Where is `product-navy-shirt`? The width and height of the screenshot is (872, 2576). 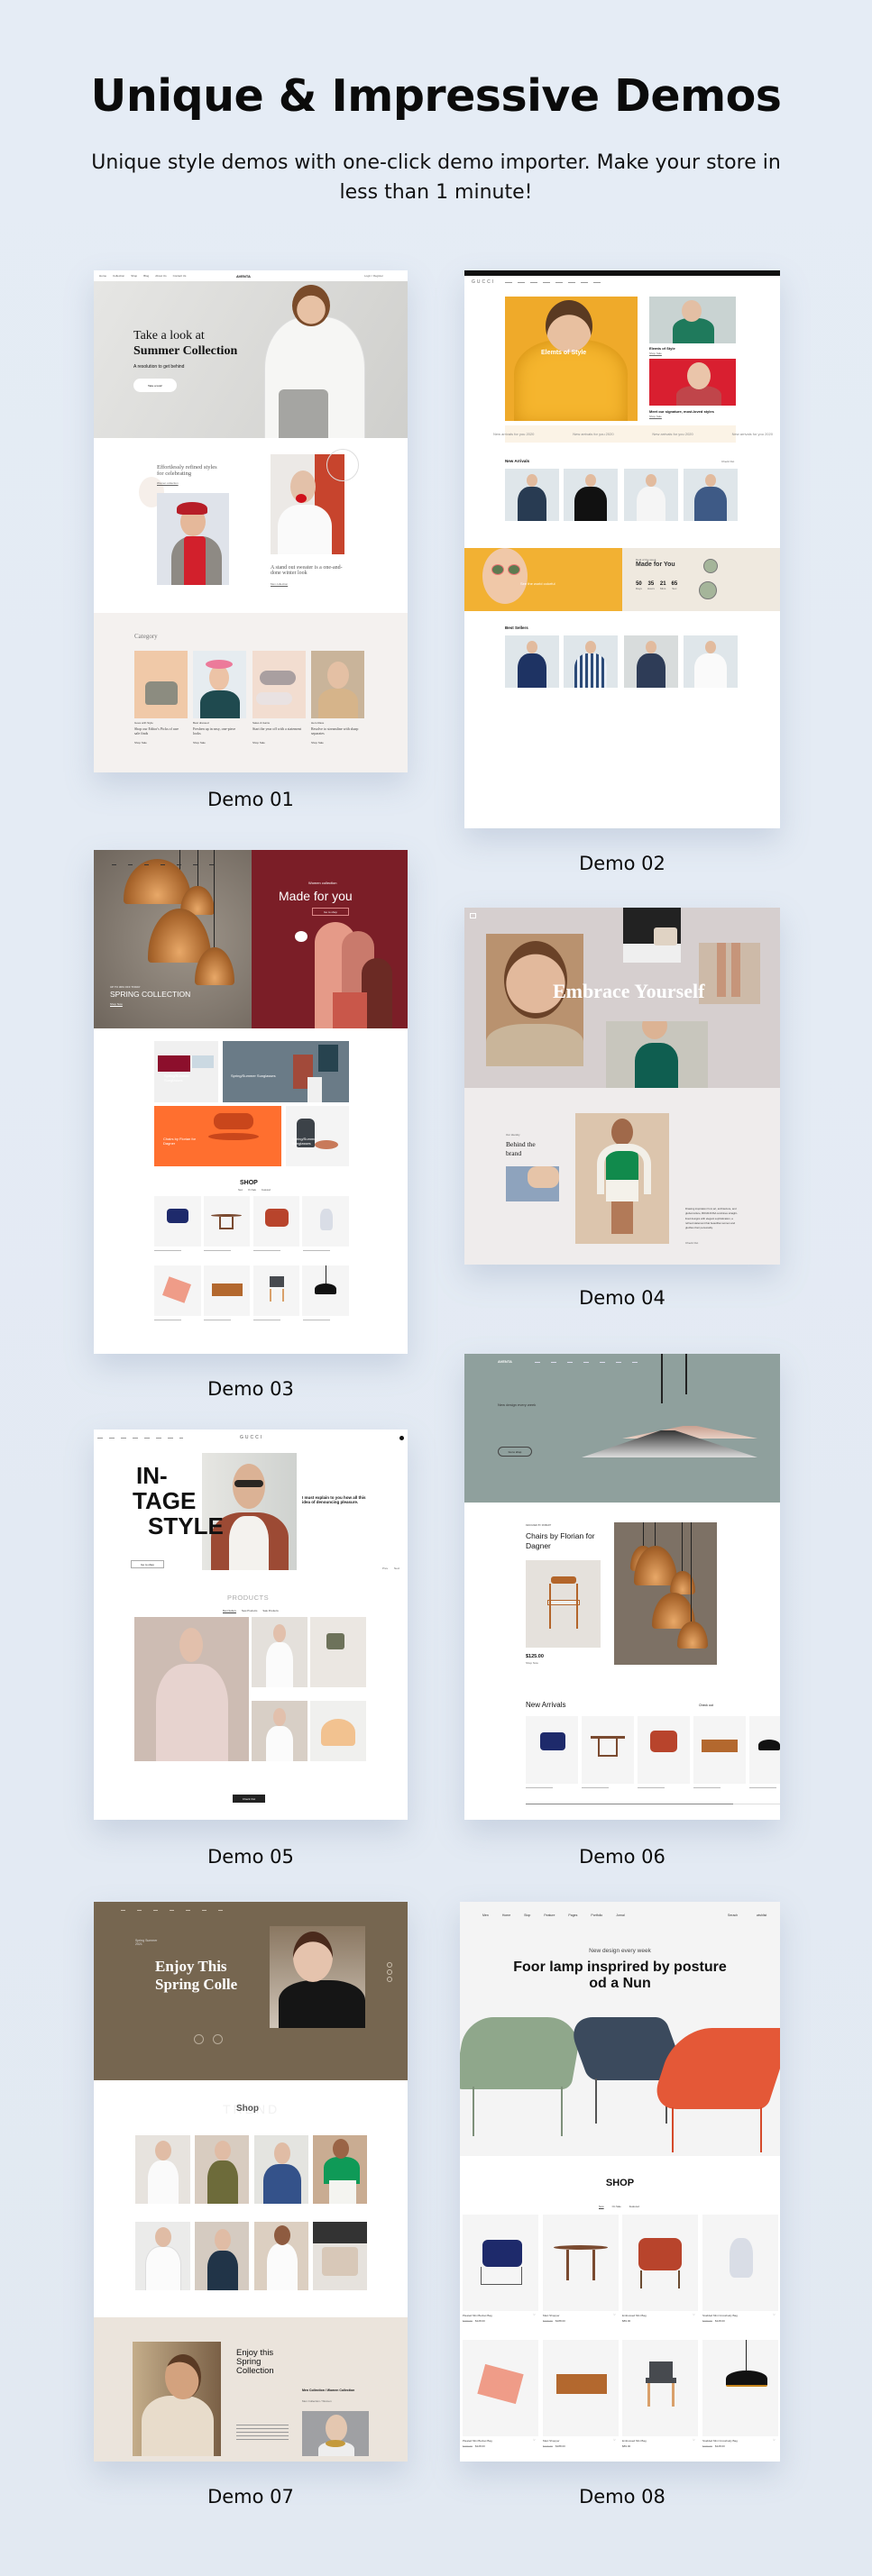
product-navy-shirt is located at coordinates (651, 661).